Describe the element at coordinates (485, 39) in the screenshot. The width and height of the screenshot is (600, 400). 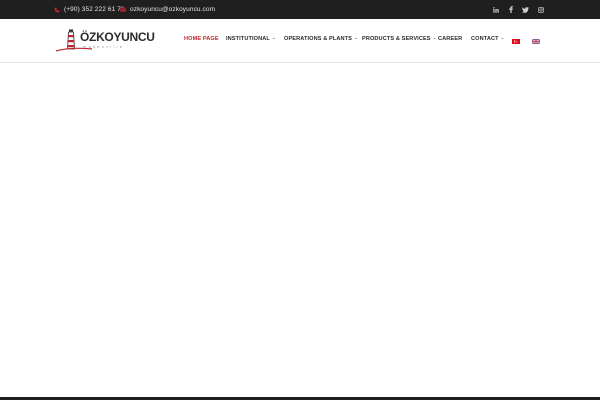
I see `nav-label: CONTACT` at that location.